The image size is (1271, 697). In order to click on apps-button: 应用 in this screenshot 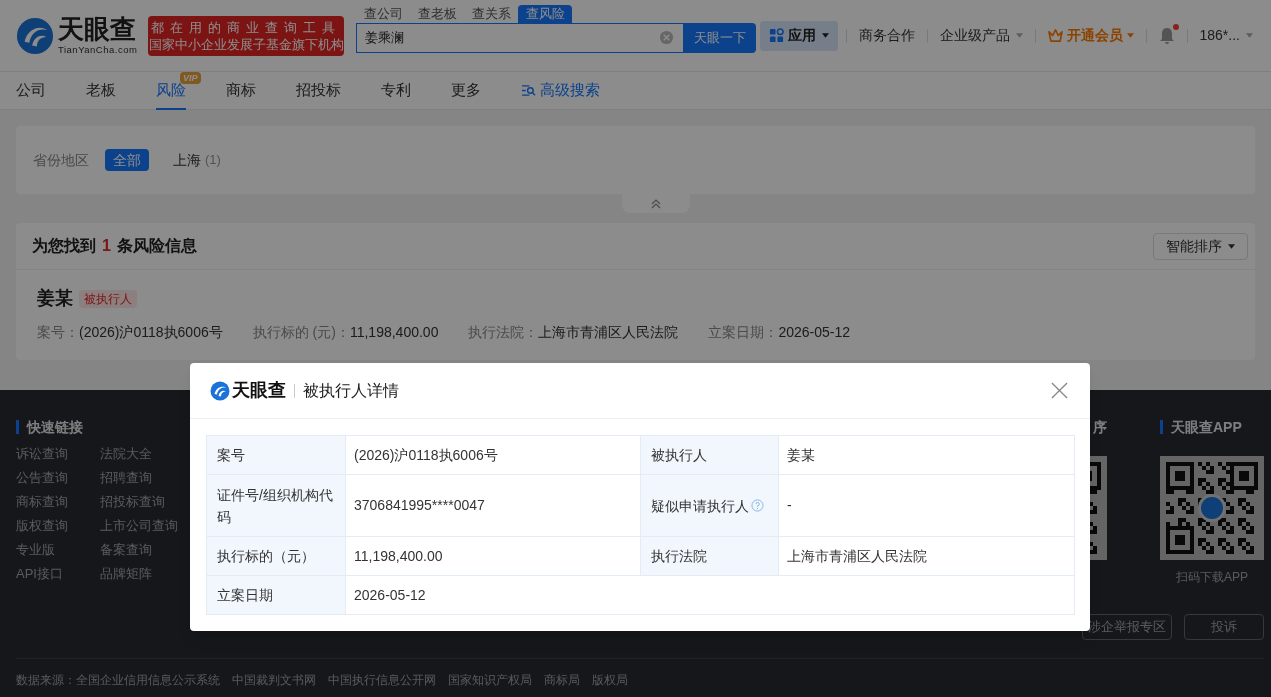, I will do `click(798, 35)`.